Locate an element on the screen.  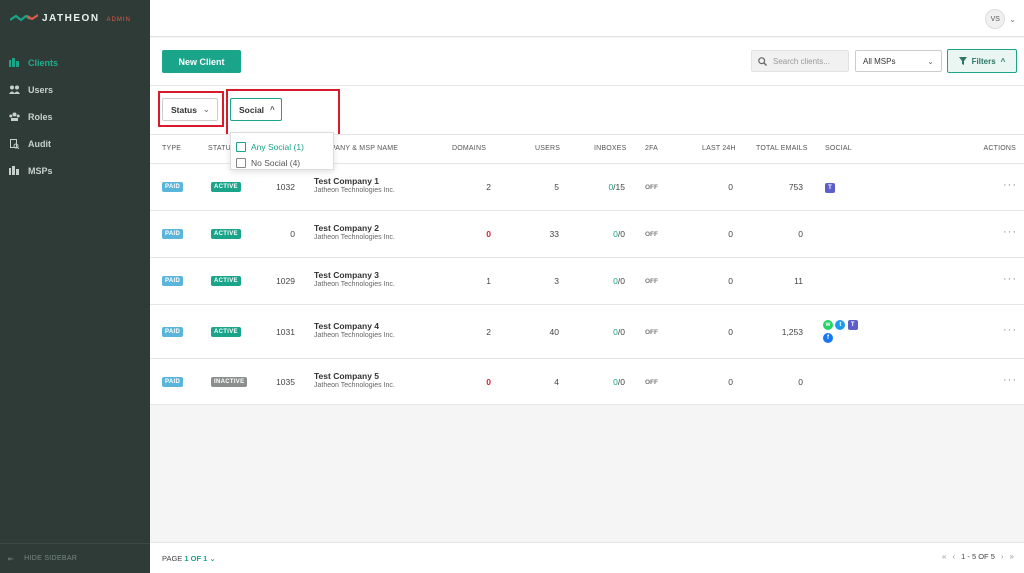
social-filter-button: Social ^ is located at coordinates (256, 109).